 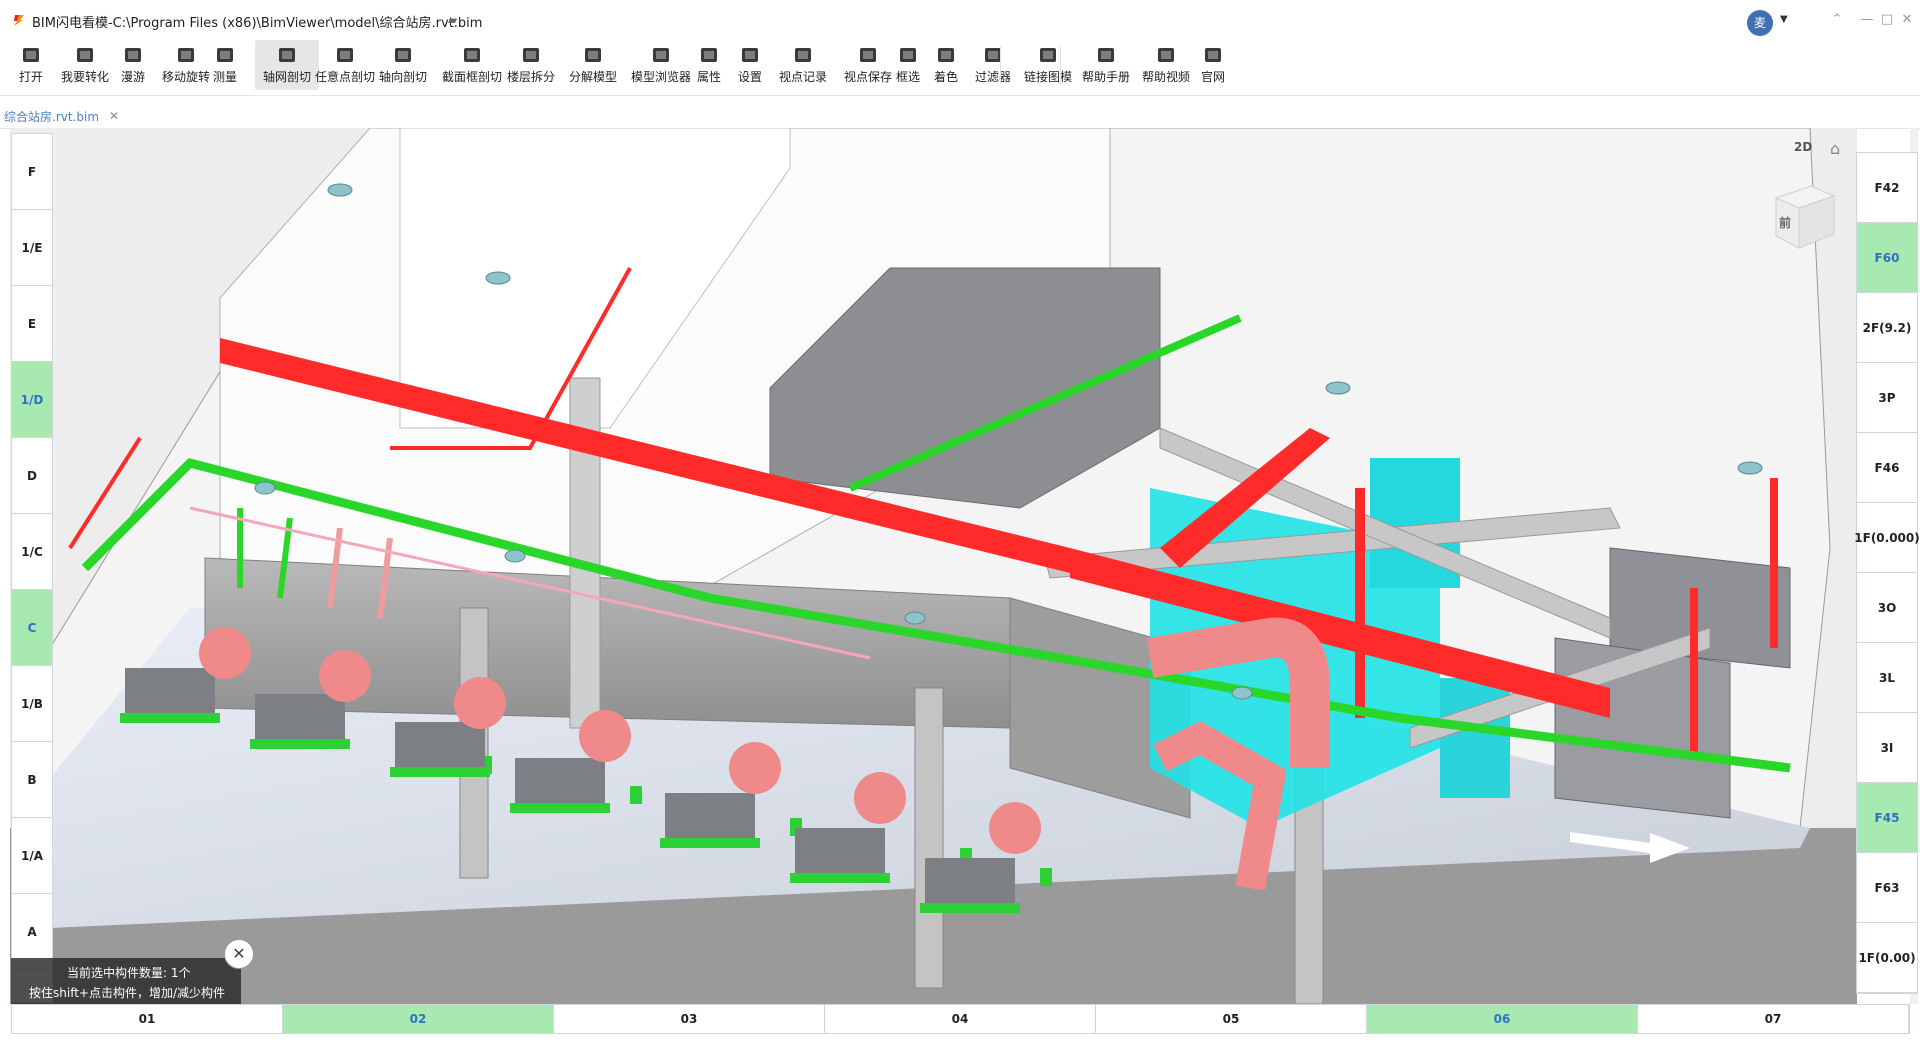 What do you see at coordinates (946, 65) in the screenshot?
I see `toolbar-button-18: 着色` at bounding box center [946, 65].